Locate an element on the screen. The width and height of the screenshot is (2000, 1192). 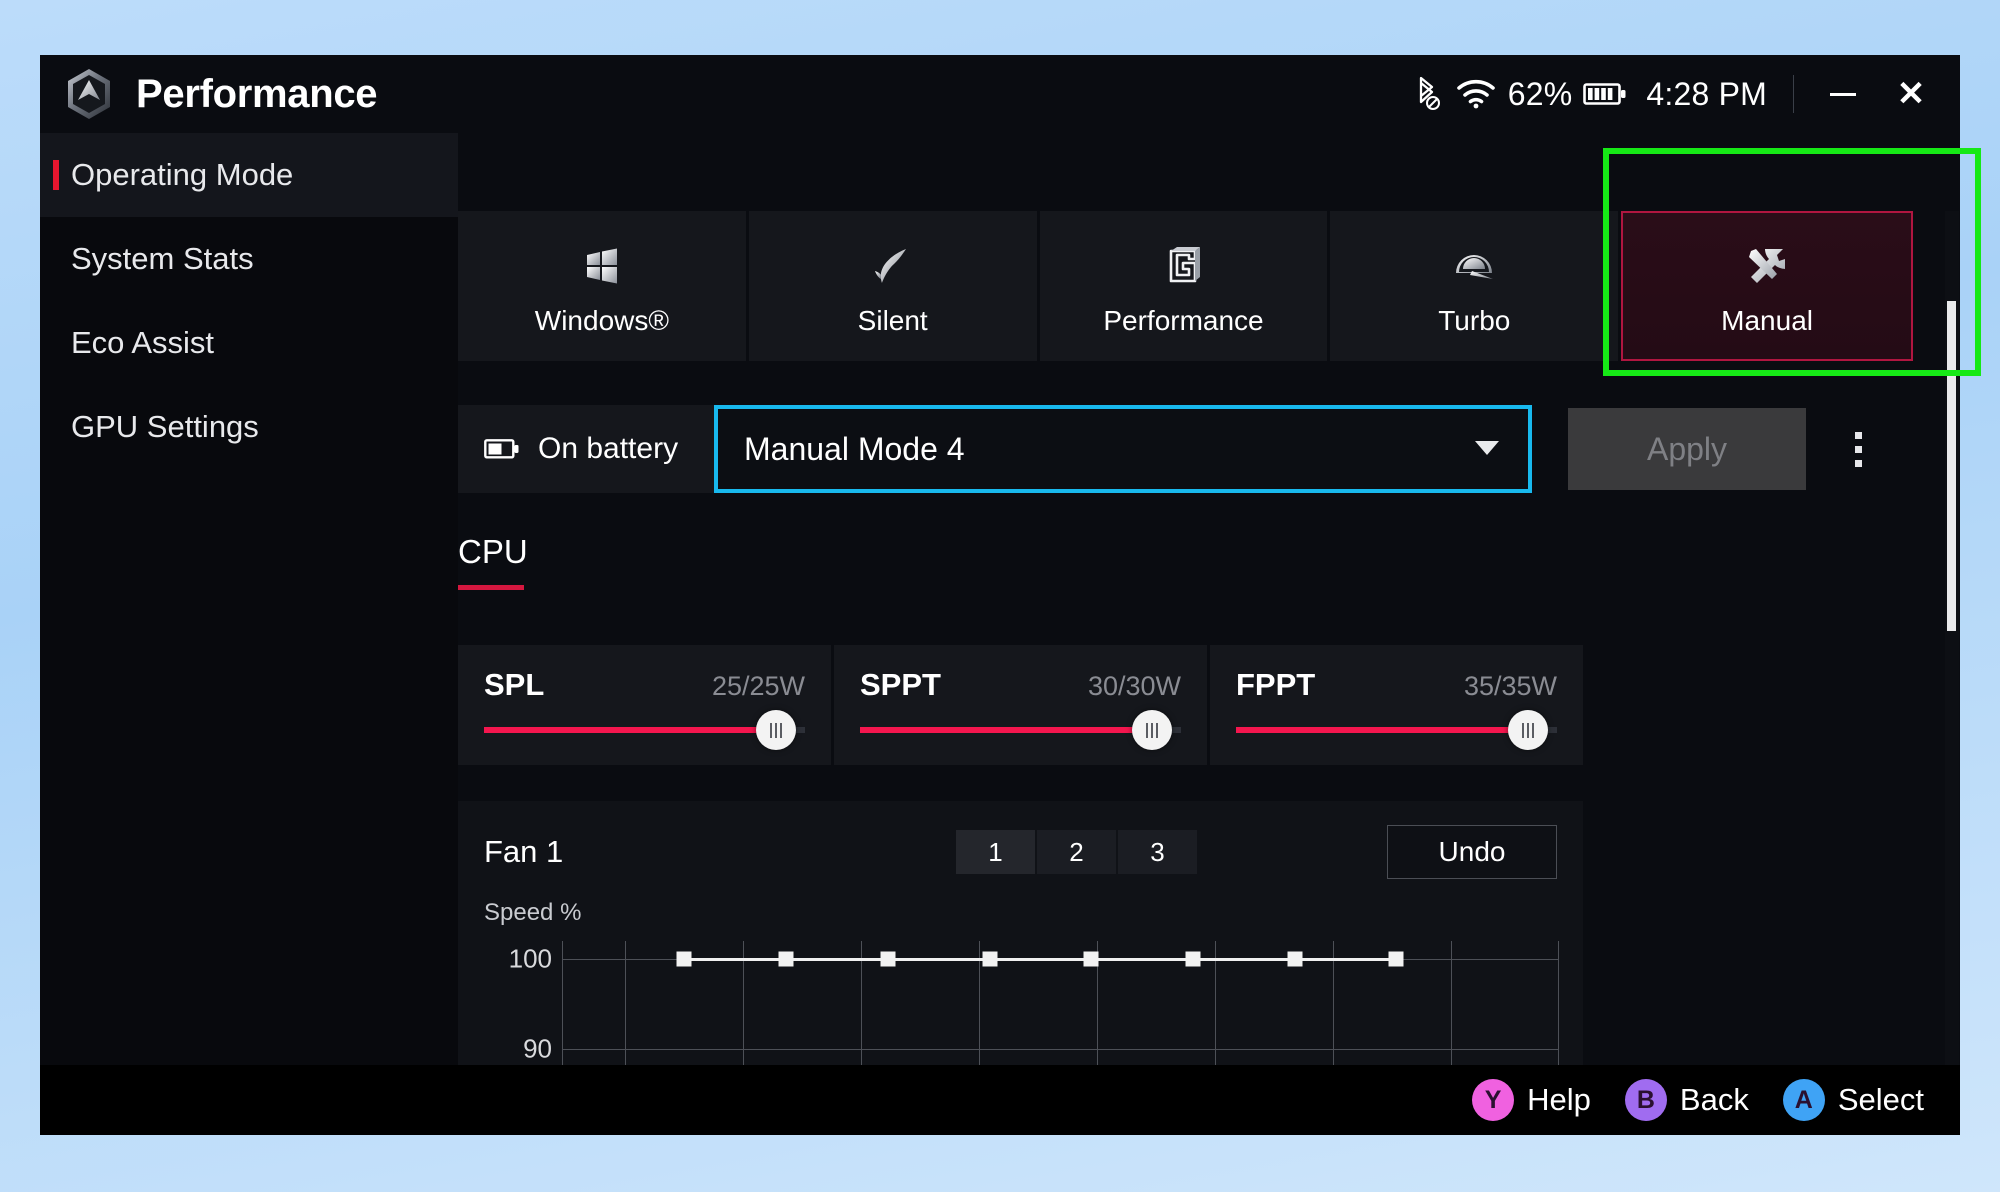
operating-mode-tile-row: Windows® Silent Performance Turbo Manual is located at coordinates (1185, 286).